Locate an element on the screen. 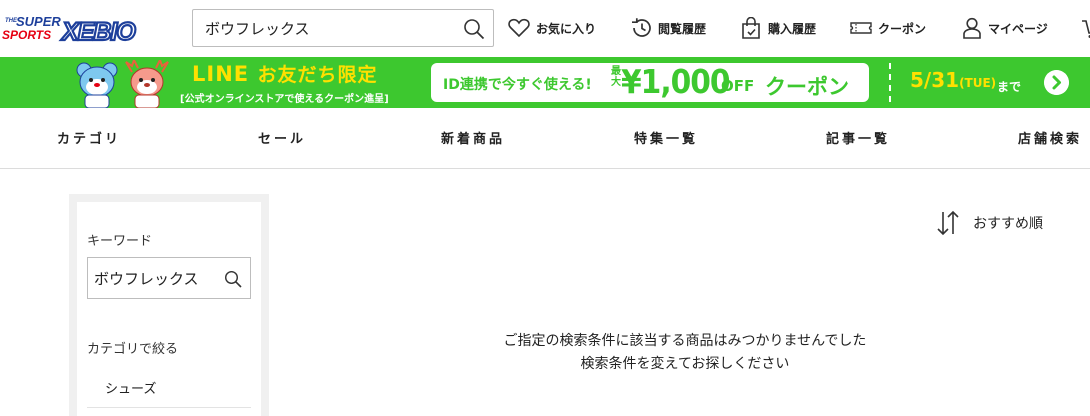  banner-date-value: 5/31 is located at coordinates (935, 80).